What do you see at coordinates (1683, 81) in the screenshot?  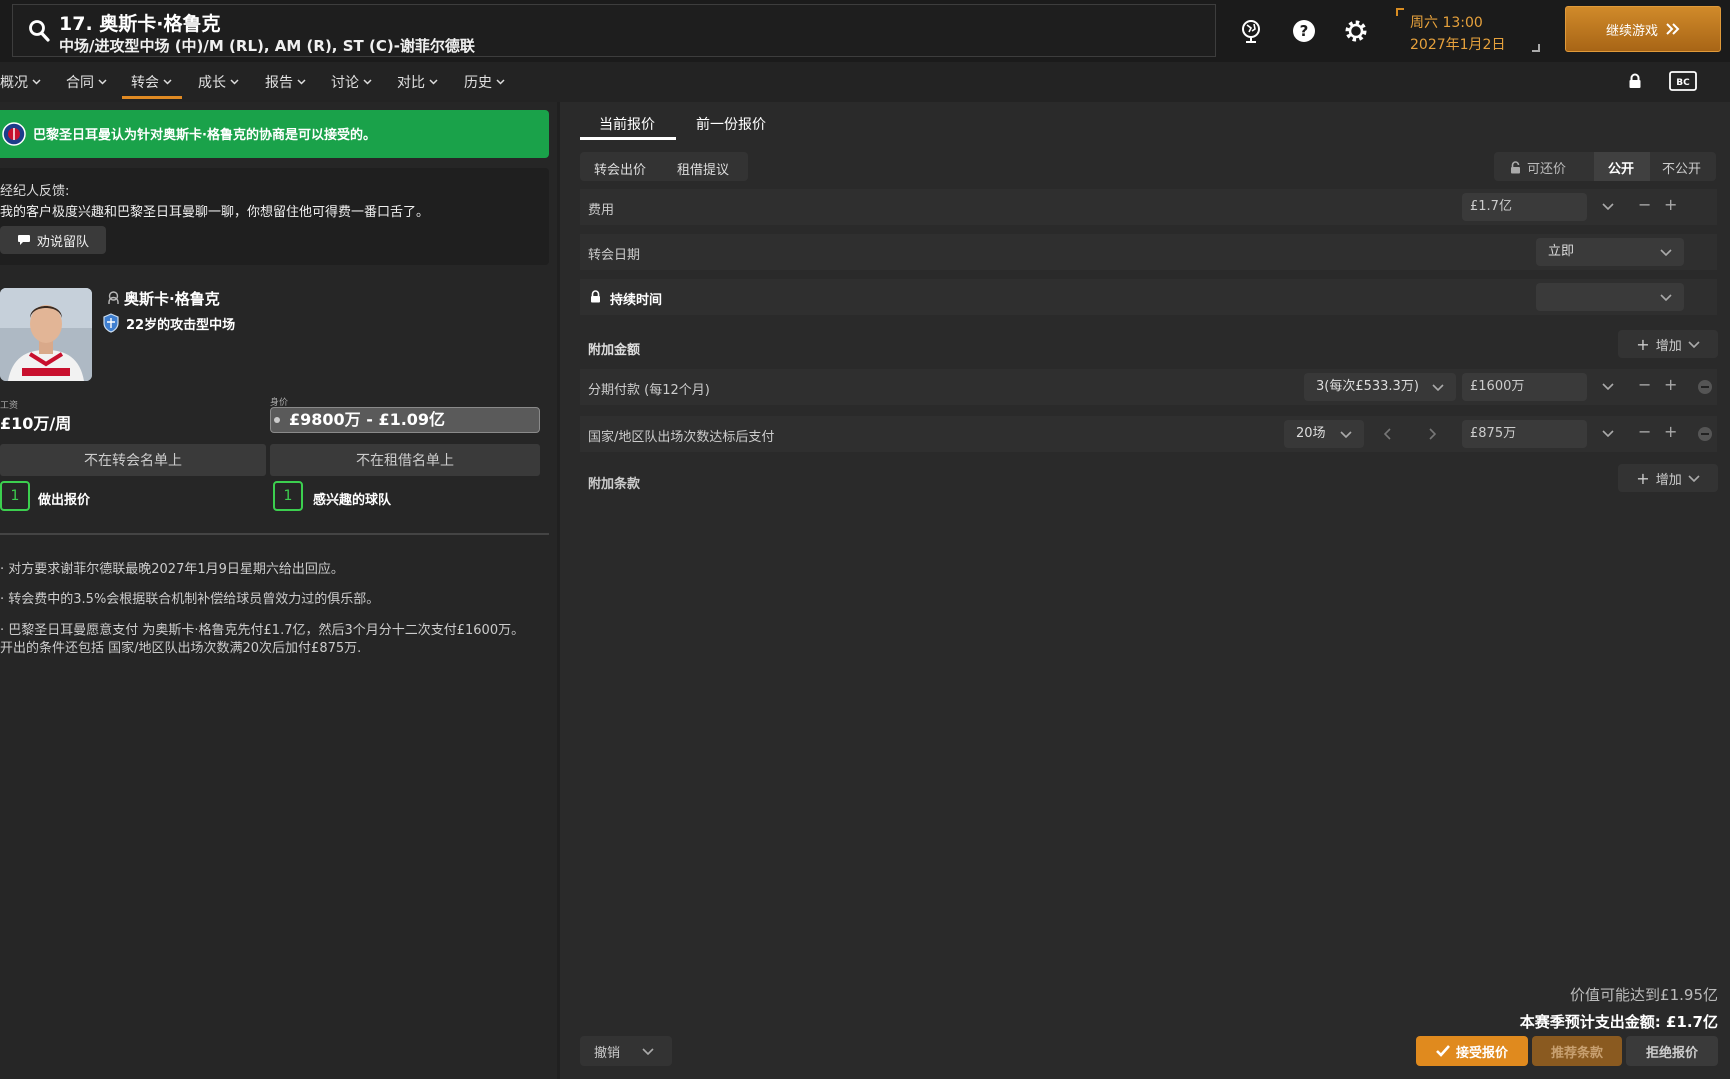 I see `broadcast-mode-icon: BC` at bounding box center [1683, 81].